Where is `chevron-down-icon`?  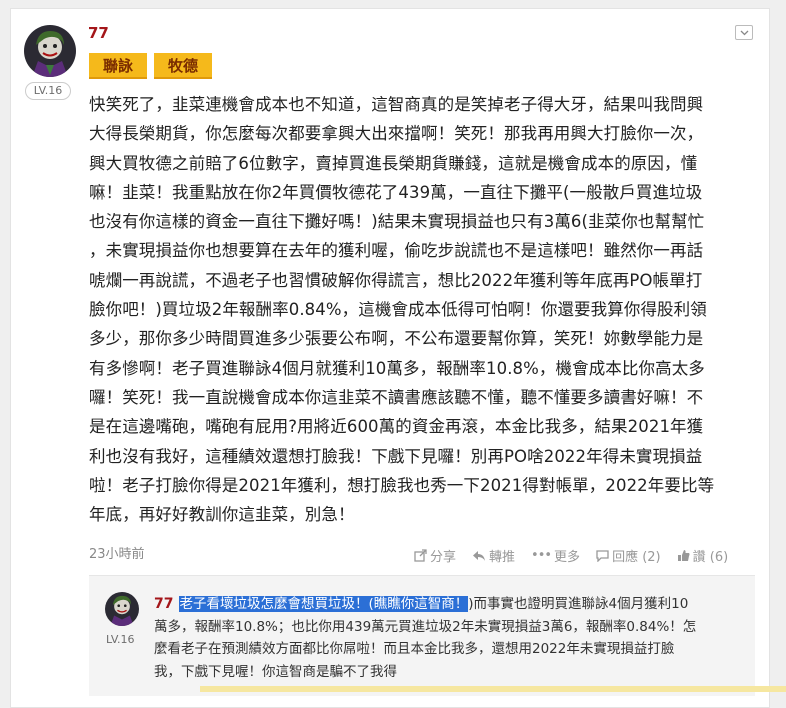
chevron-down-icon is located at coordinates (744, 32).